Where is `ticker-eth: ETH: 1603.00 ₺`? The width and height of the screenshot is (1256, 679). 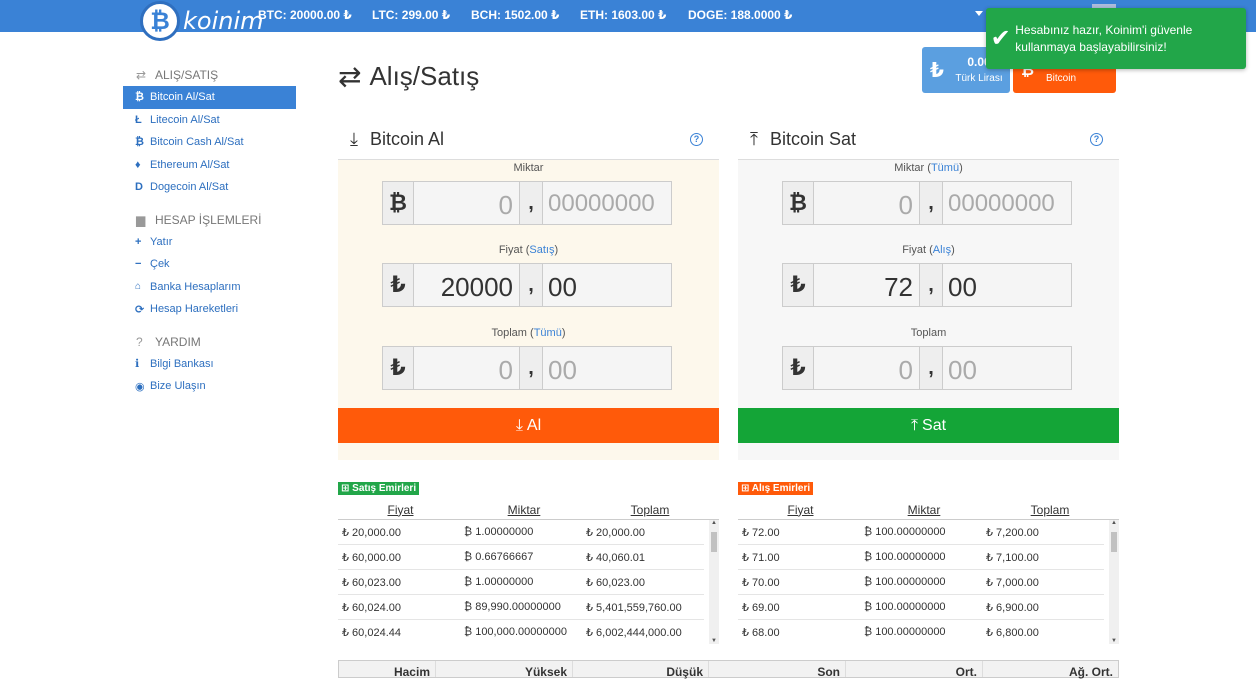
ticker-eth: ETH: 1603.00 ₺ is located at coordinates (623, 15).